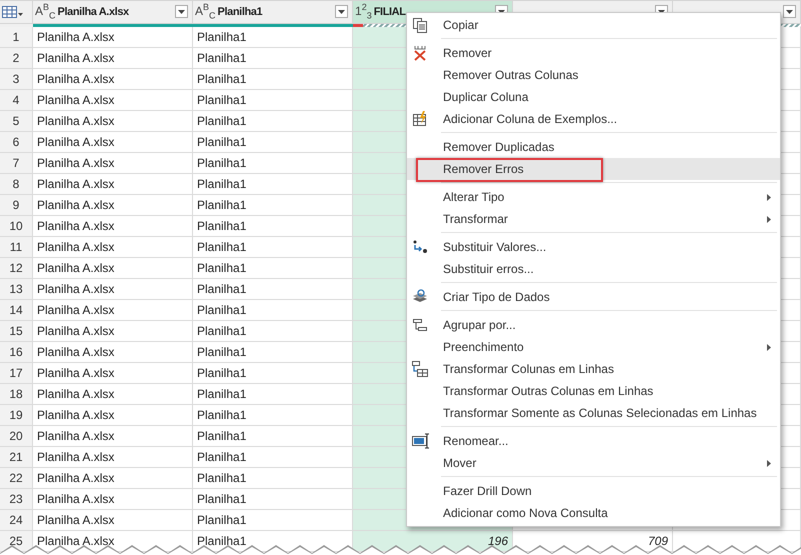 The height and width of the screenshot is (555, 801). What do you see at coordinates (16, 142) in the screenshot?
I see `row-number: 6` at bounding box center [16, 142].